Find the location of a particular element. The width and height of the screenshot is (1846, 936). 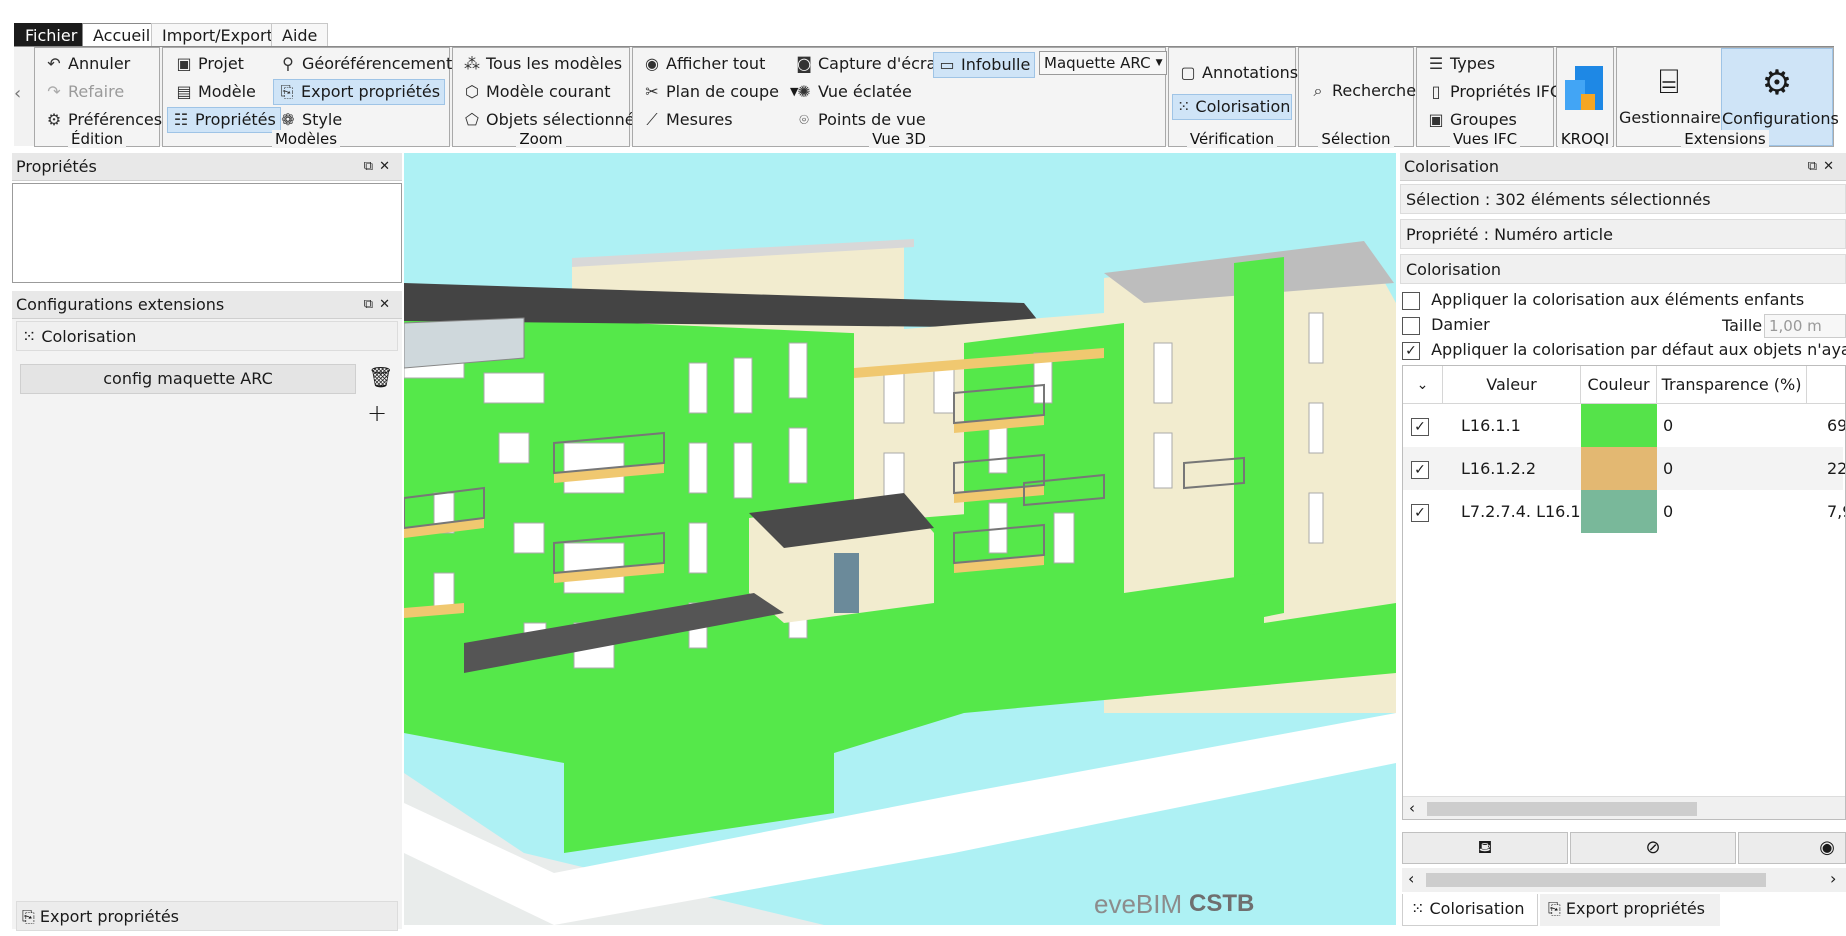

capture-button: ◙ Capture d'écran is located at coordinates (870, 64).